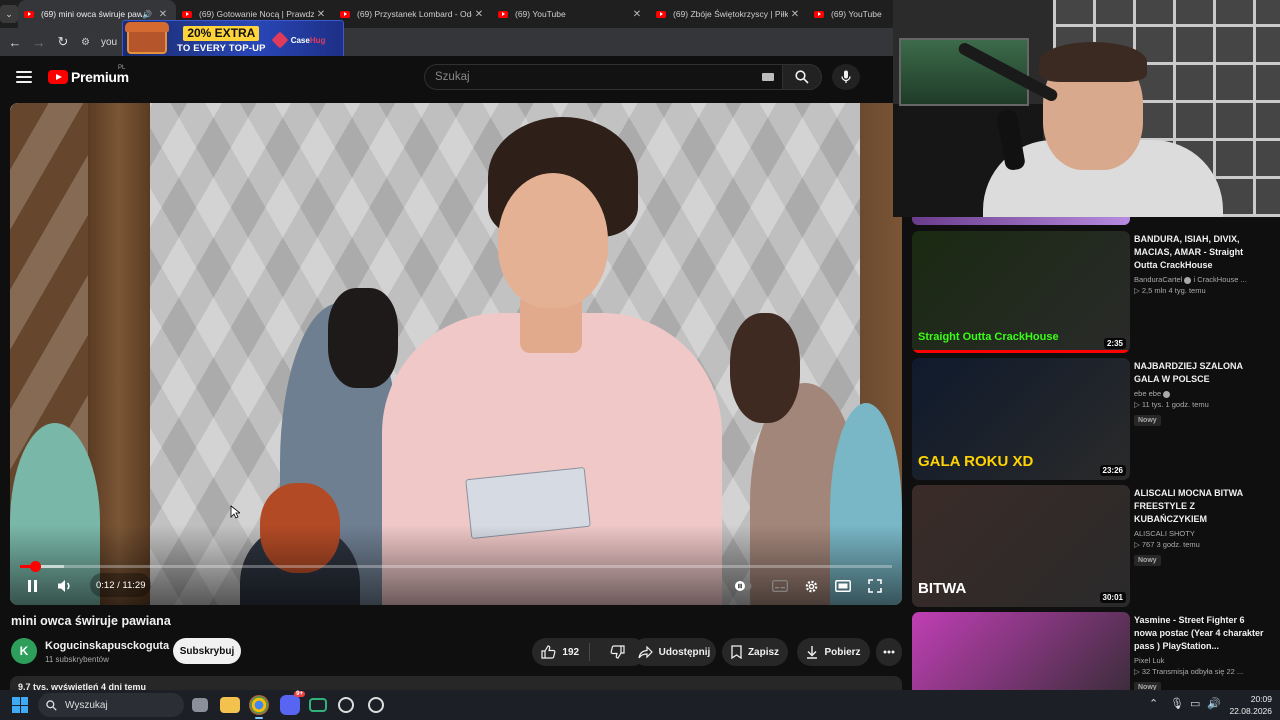  What do you see at coordinates (1148, 393) in the screenshot?
I see `channel-label: ebe ebe` at bounding box center [1148, 393].